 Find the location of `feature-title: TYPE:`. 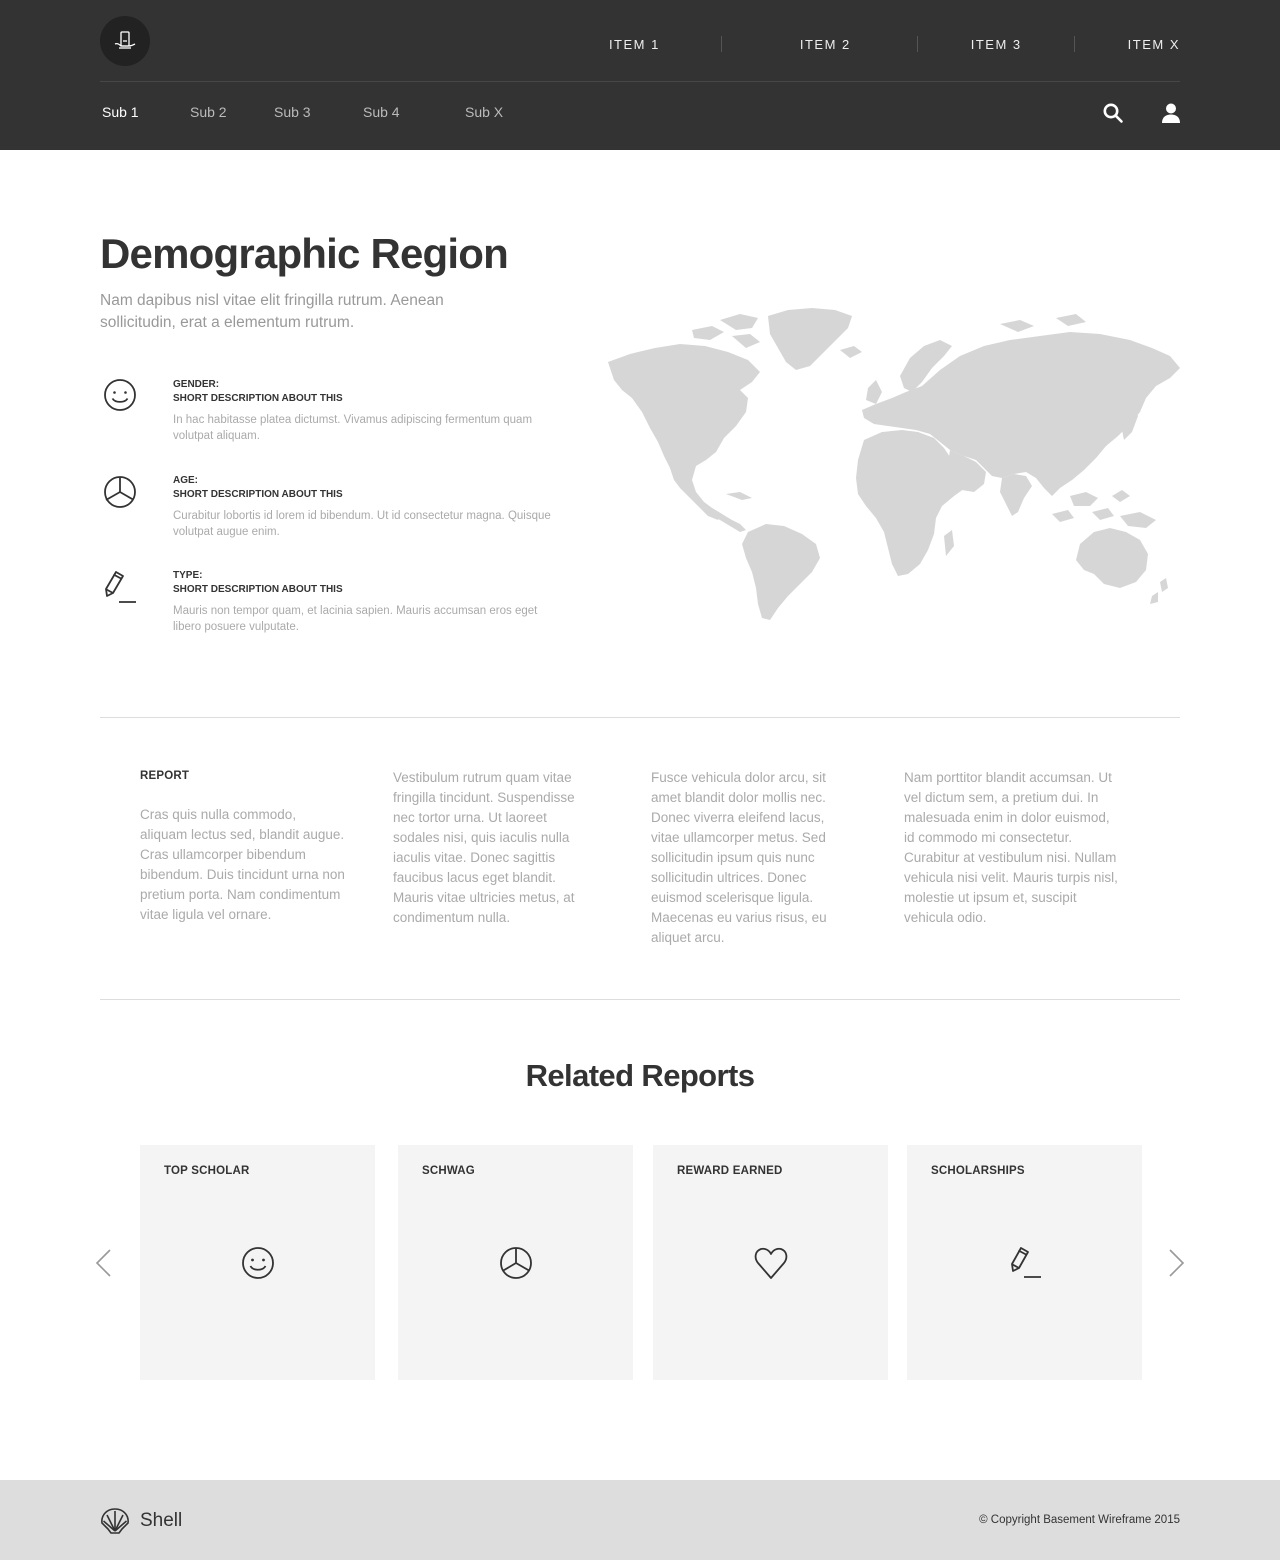

feature-title: TYPE: is located at coordinates (188, 575).